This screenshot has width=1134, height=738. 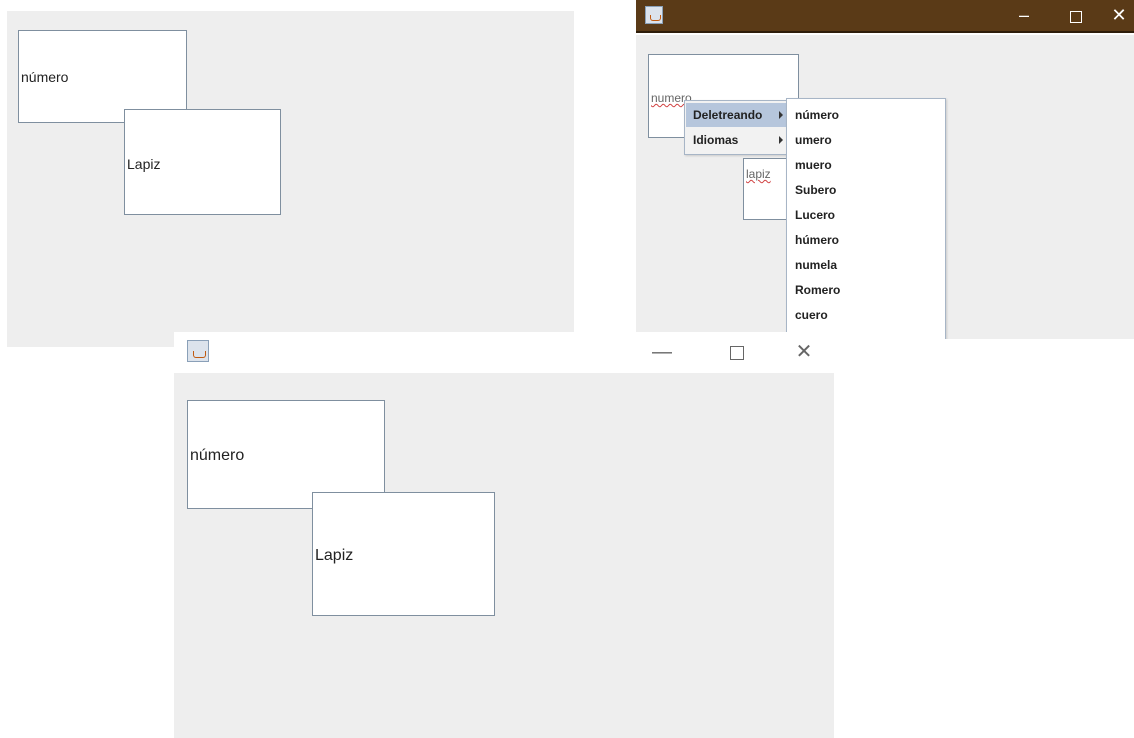 I want to click on suggestion-item: muero, so click(x=866, y=165).